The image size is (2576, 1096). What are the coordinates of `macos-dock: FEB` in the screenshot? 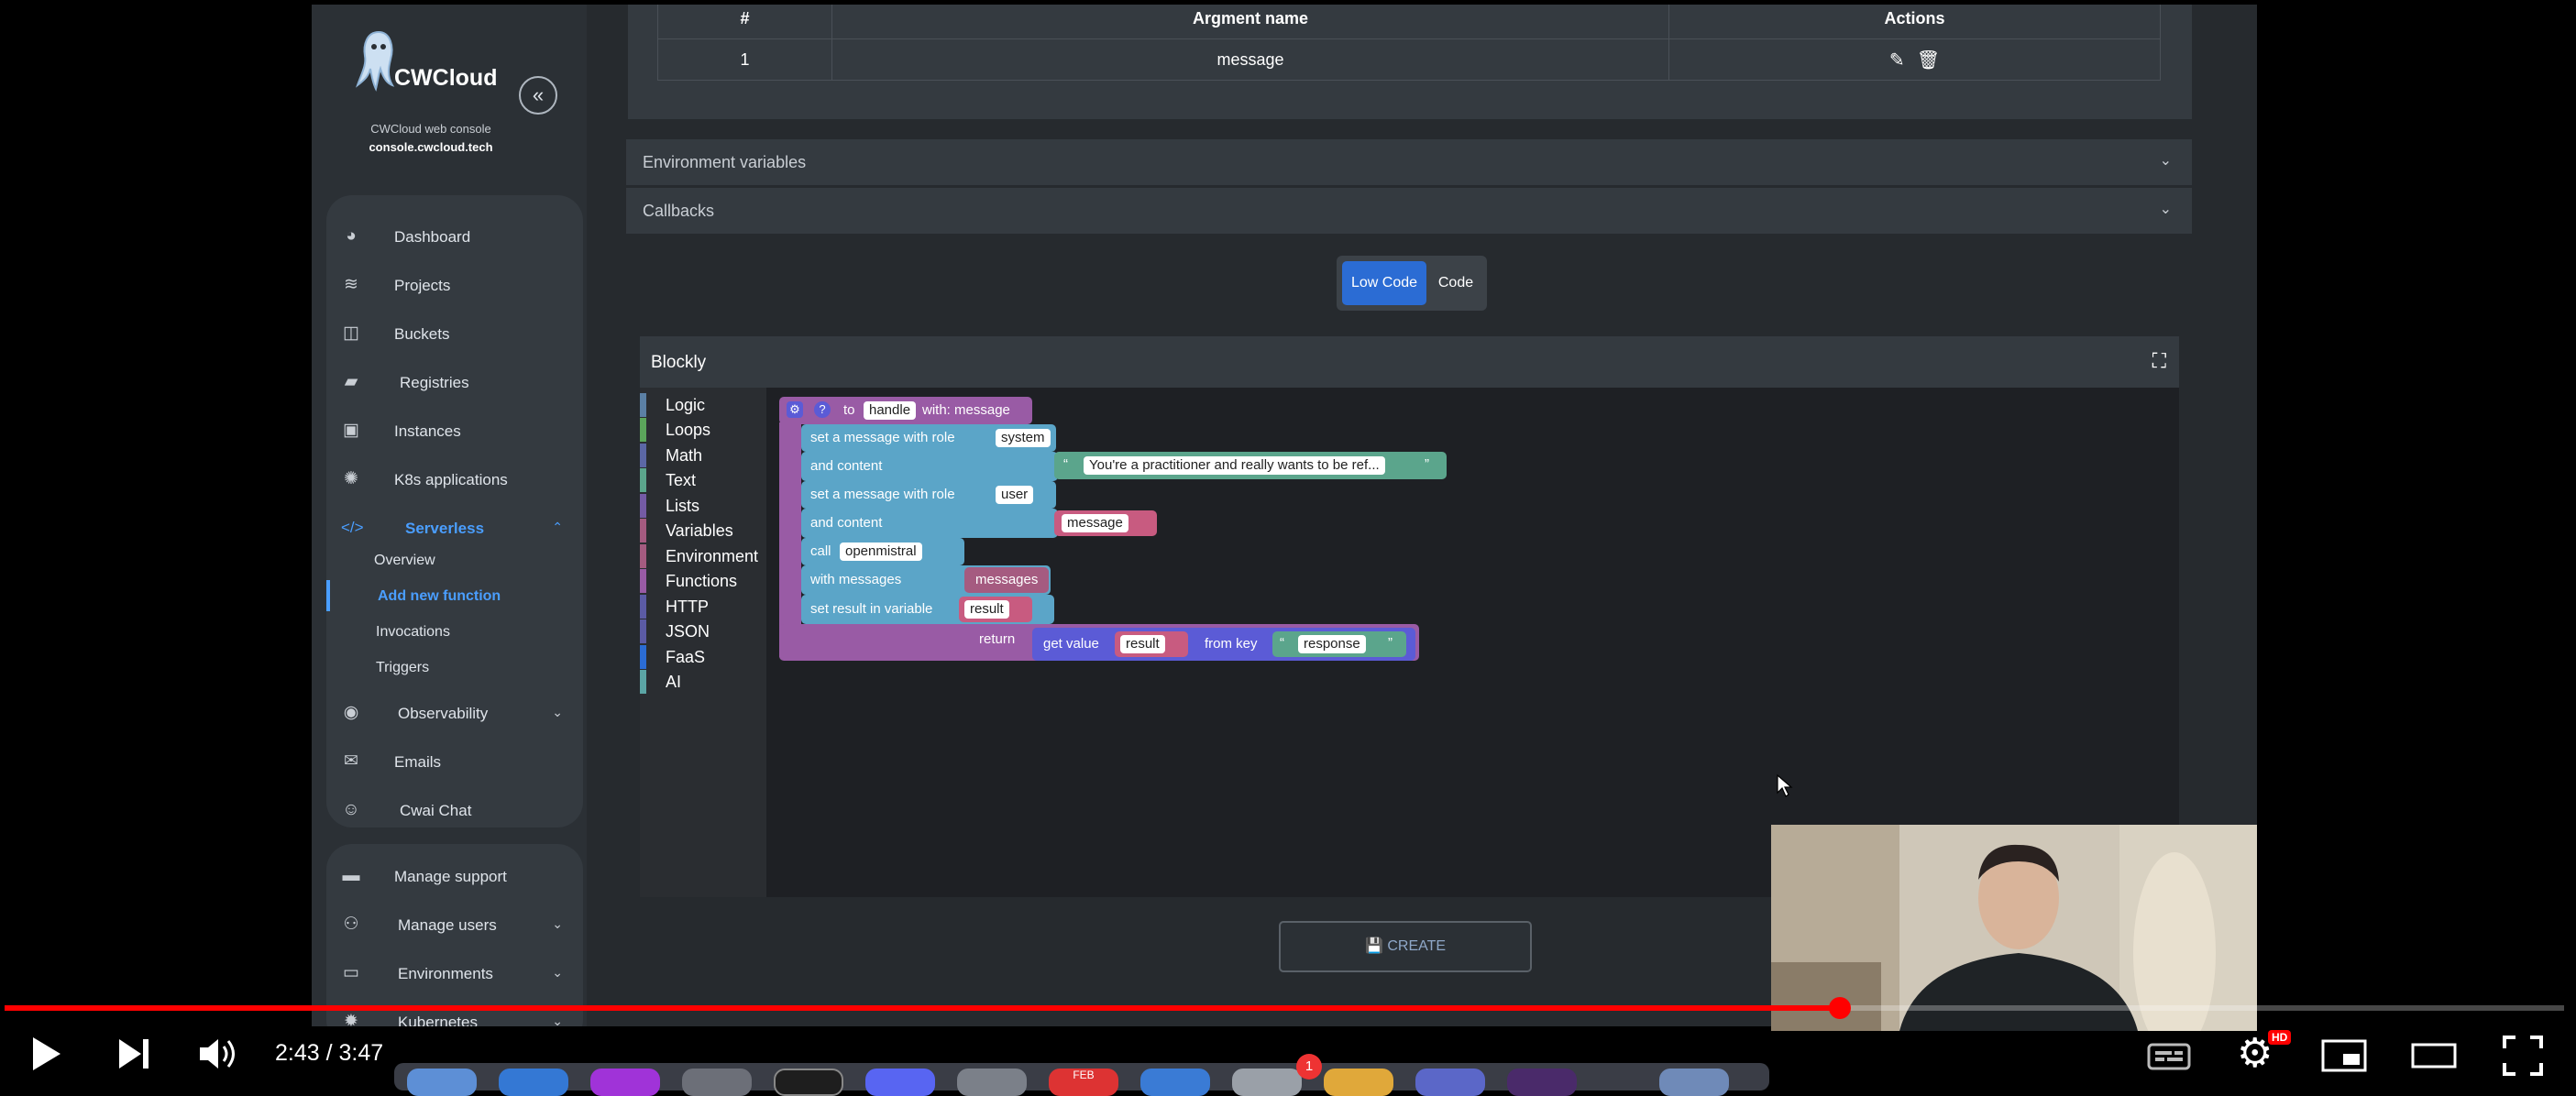 It's located at (1081, 1079).